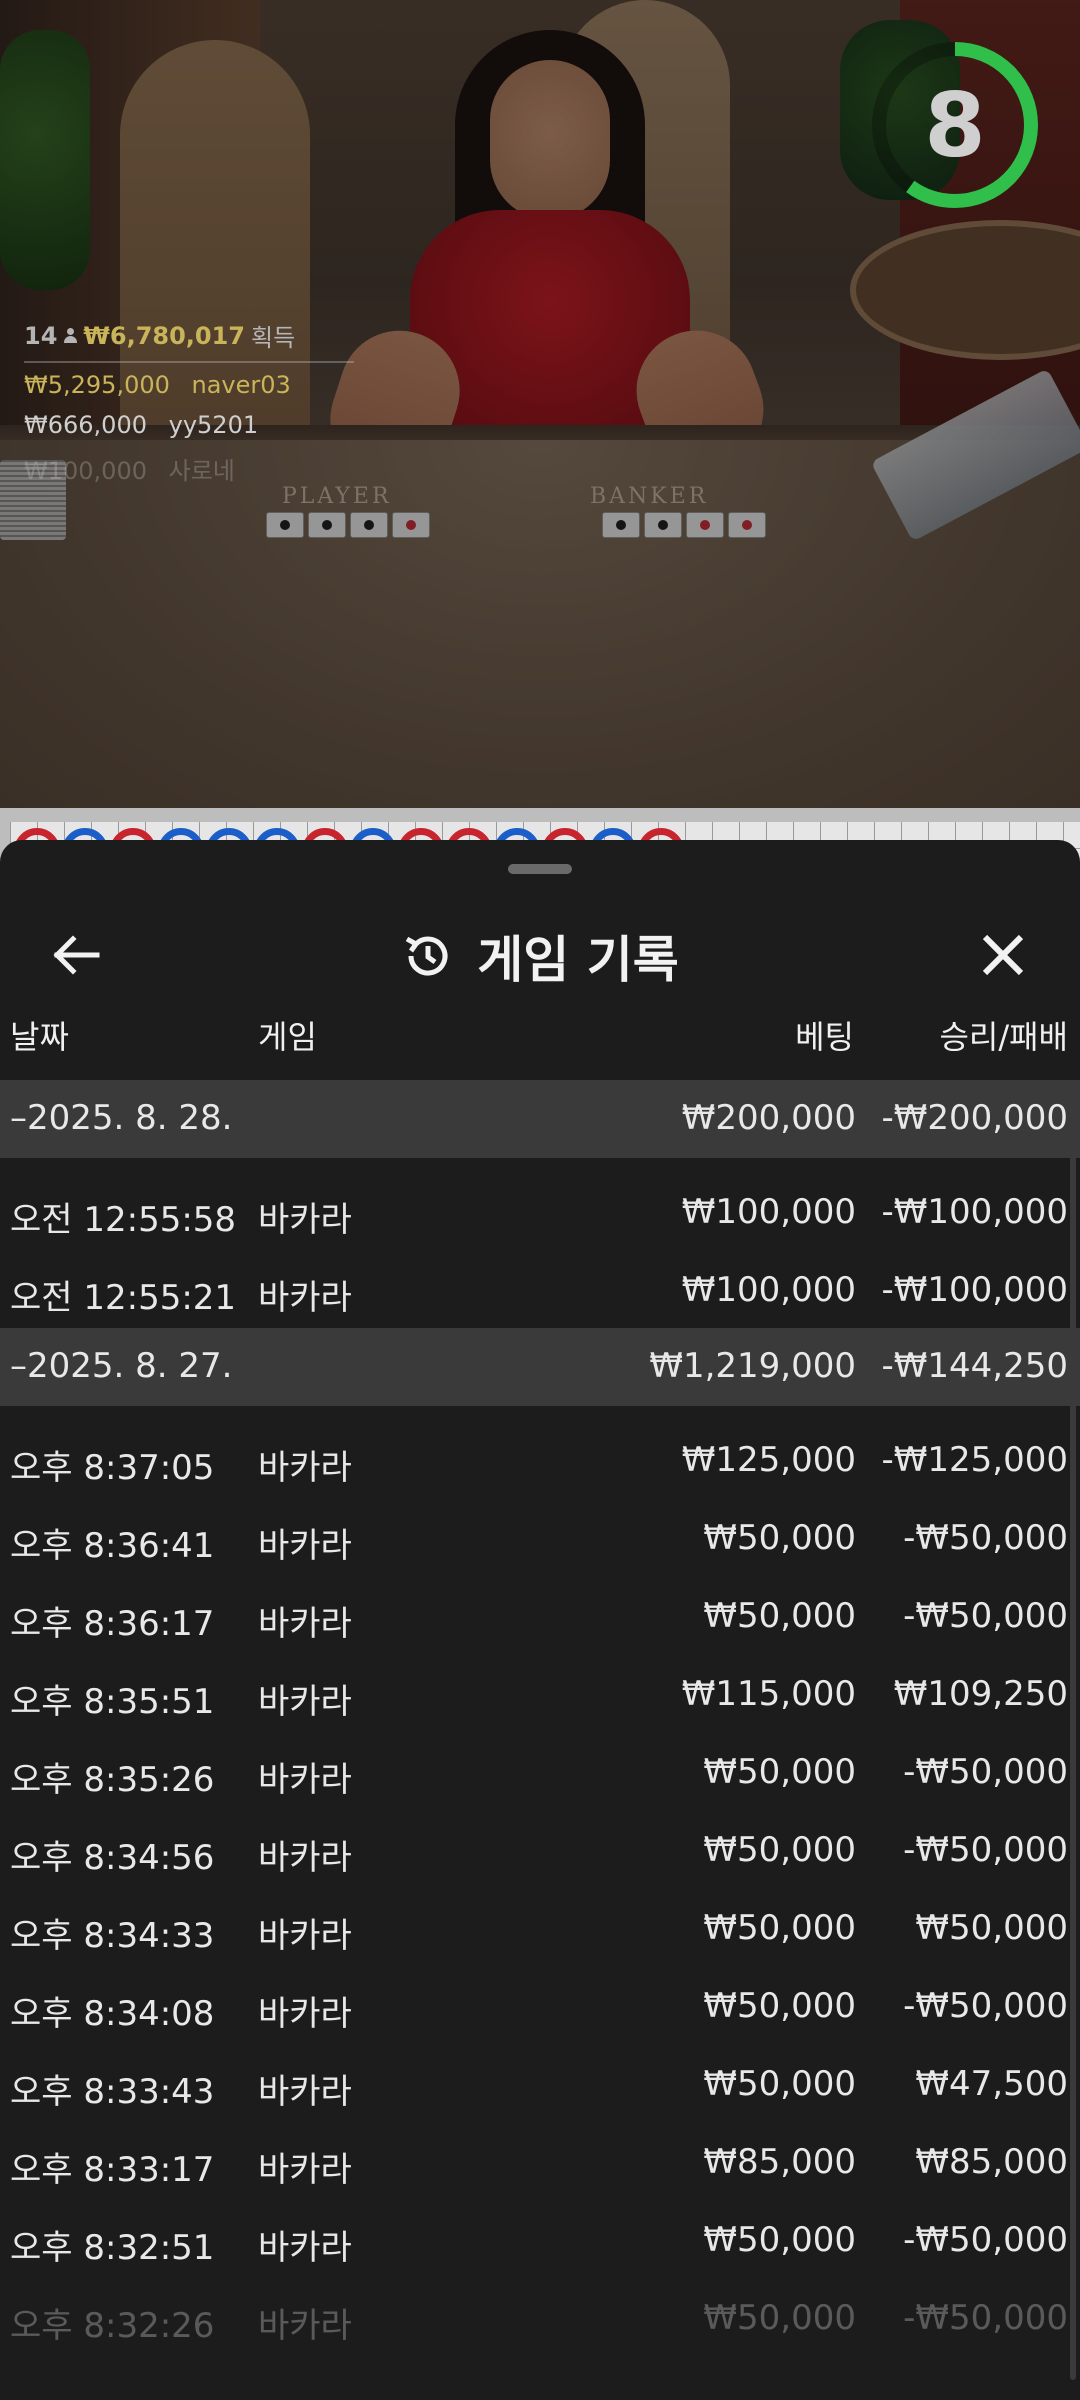  What do you see at coordinates (164, 335) in the screenshot?
I see `winners-total: ₩6,780,017` at bounding box center [164, 335].